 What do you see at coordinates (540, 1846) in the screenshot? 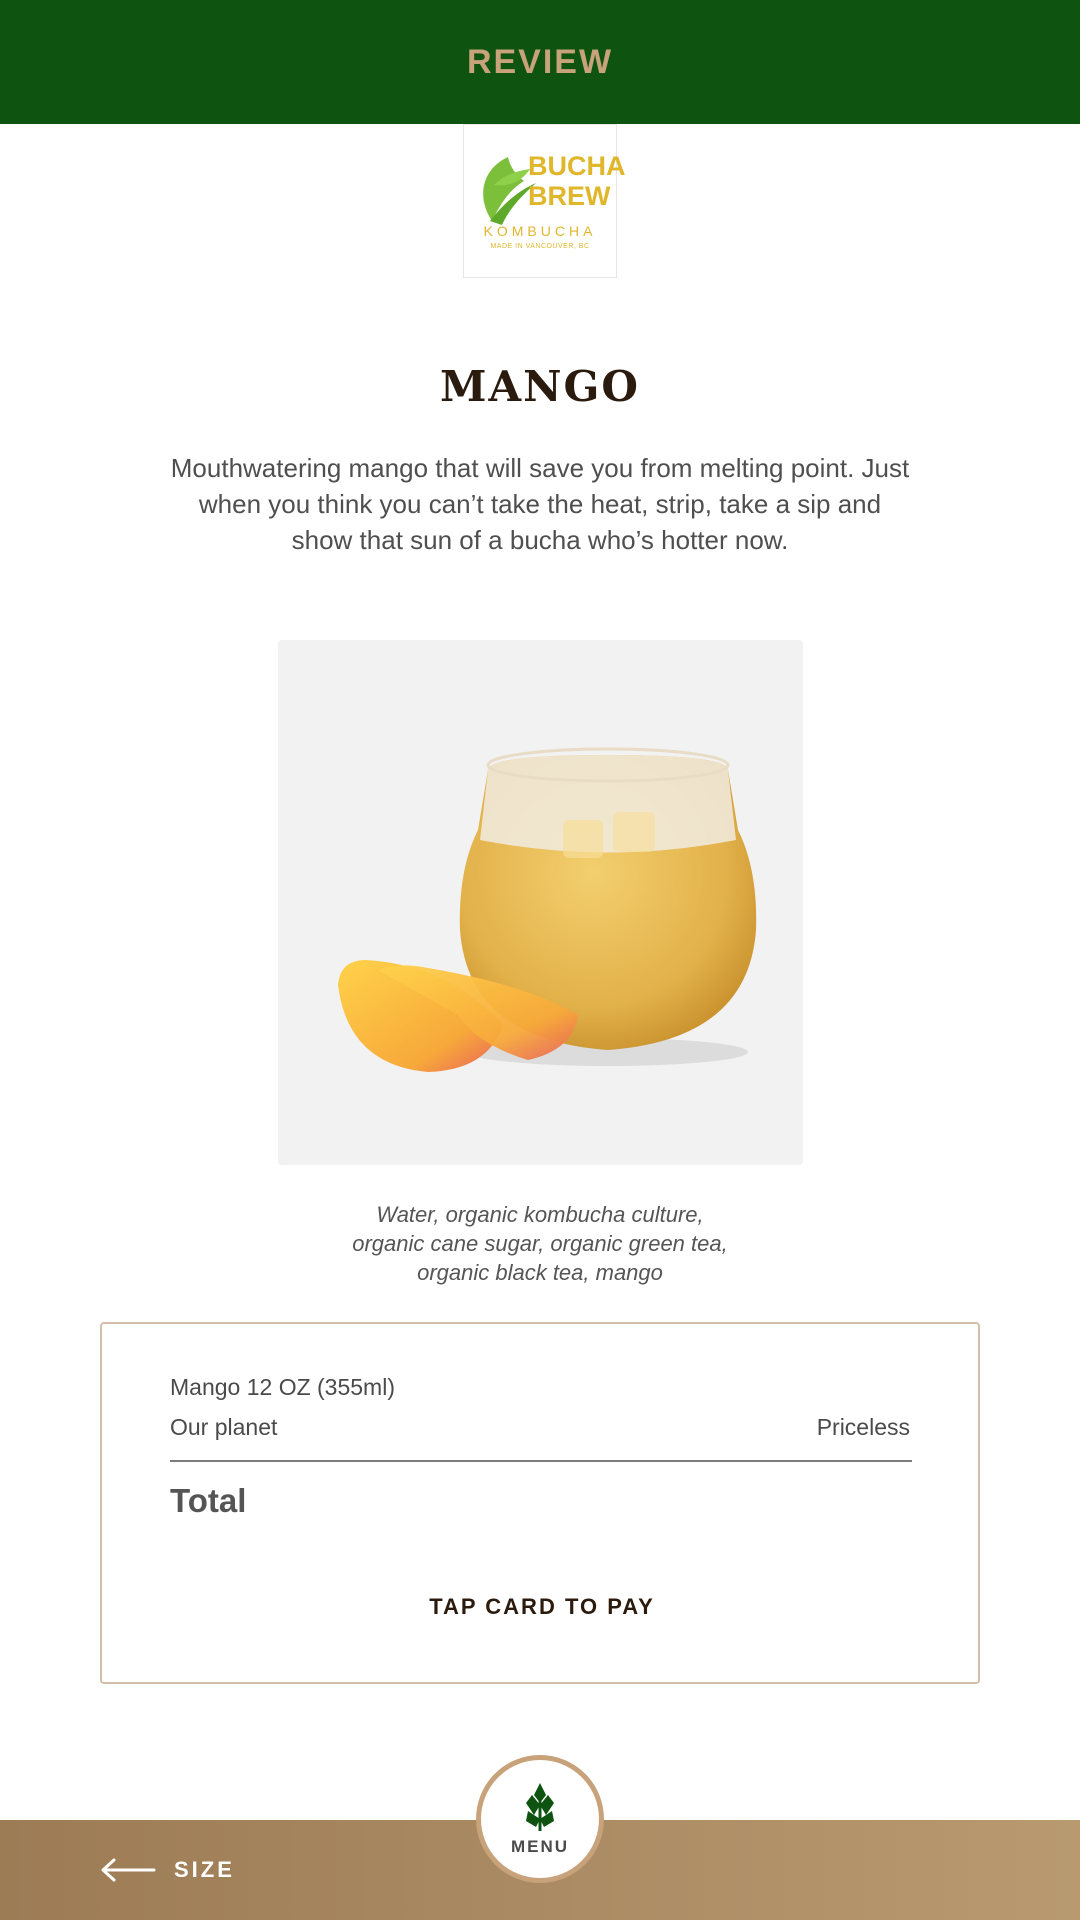
I see `menu-button-label: MENU` at bounding box center [540, 1846].